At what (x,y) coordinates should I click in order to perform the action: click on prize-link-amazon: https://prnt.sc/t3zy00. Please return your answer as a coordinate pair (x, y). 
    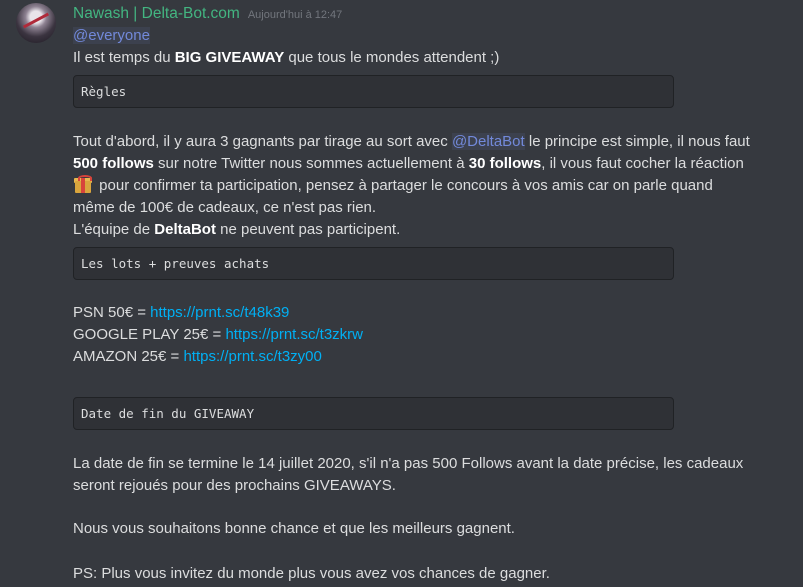
    Looking at the image, I should click on (252, 356).